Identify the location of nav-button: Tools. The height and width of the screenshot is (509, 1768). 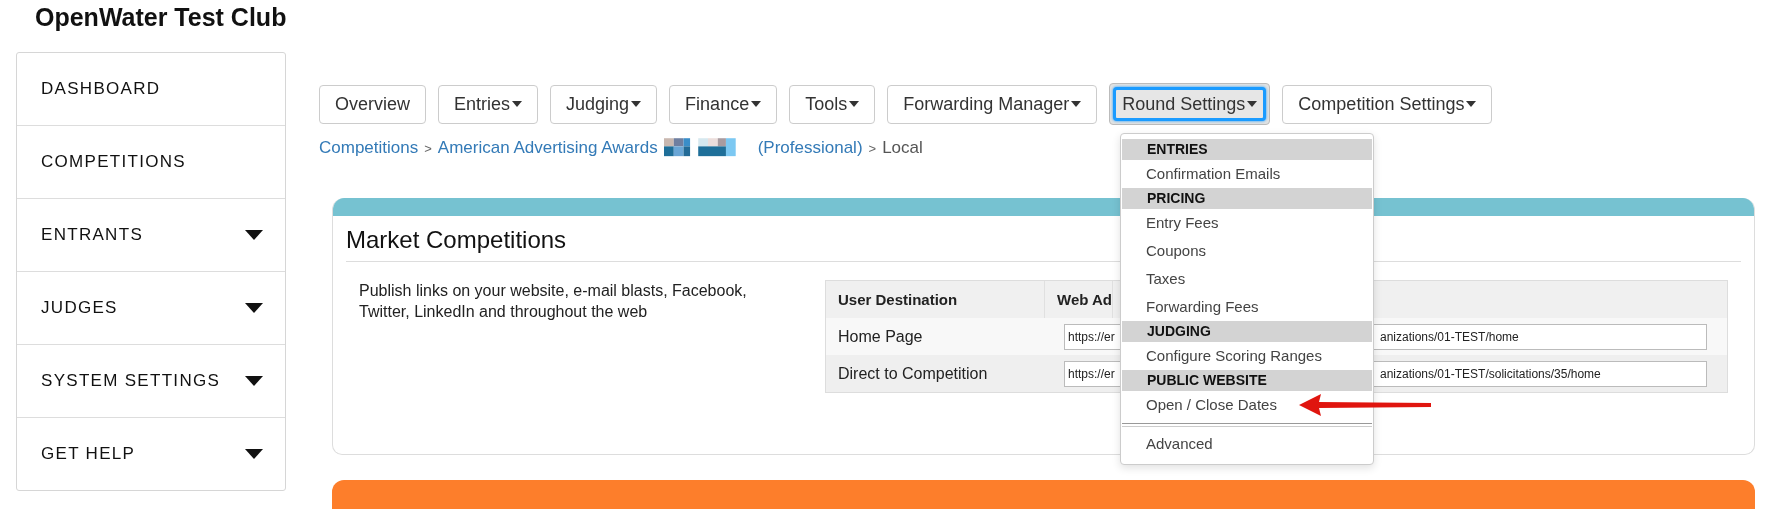
(832, 104).